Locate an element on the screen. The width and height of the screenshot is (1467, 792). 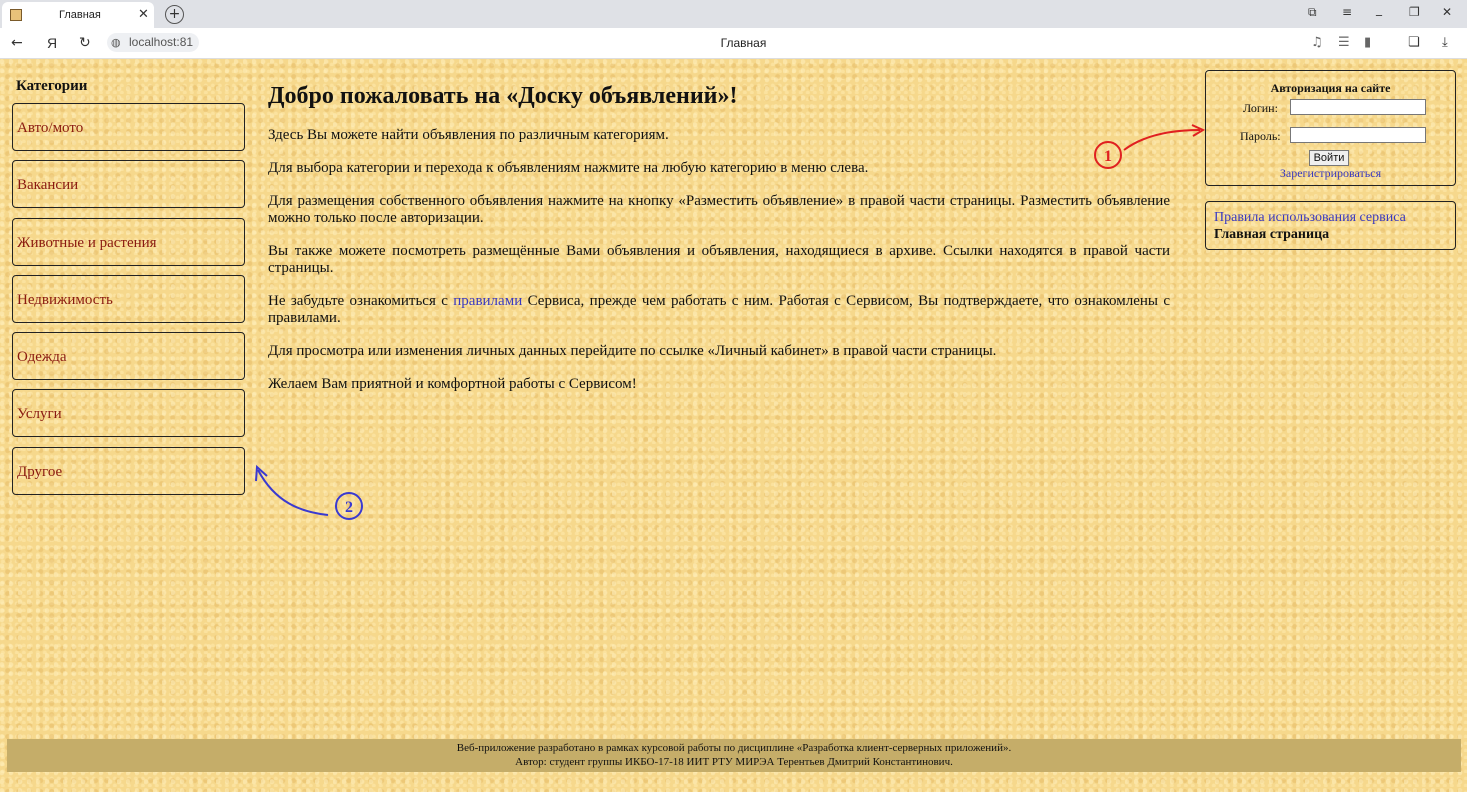
annotation-marker-2: 2 is located at coordinates (309, 492).